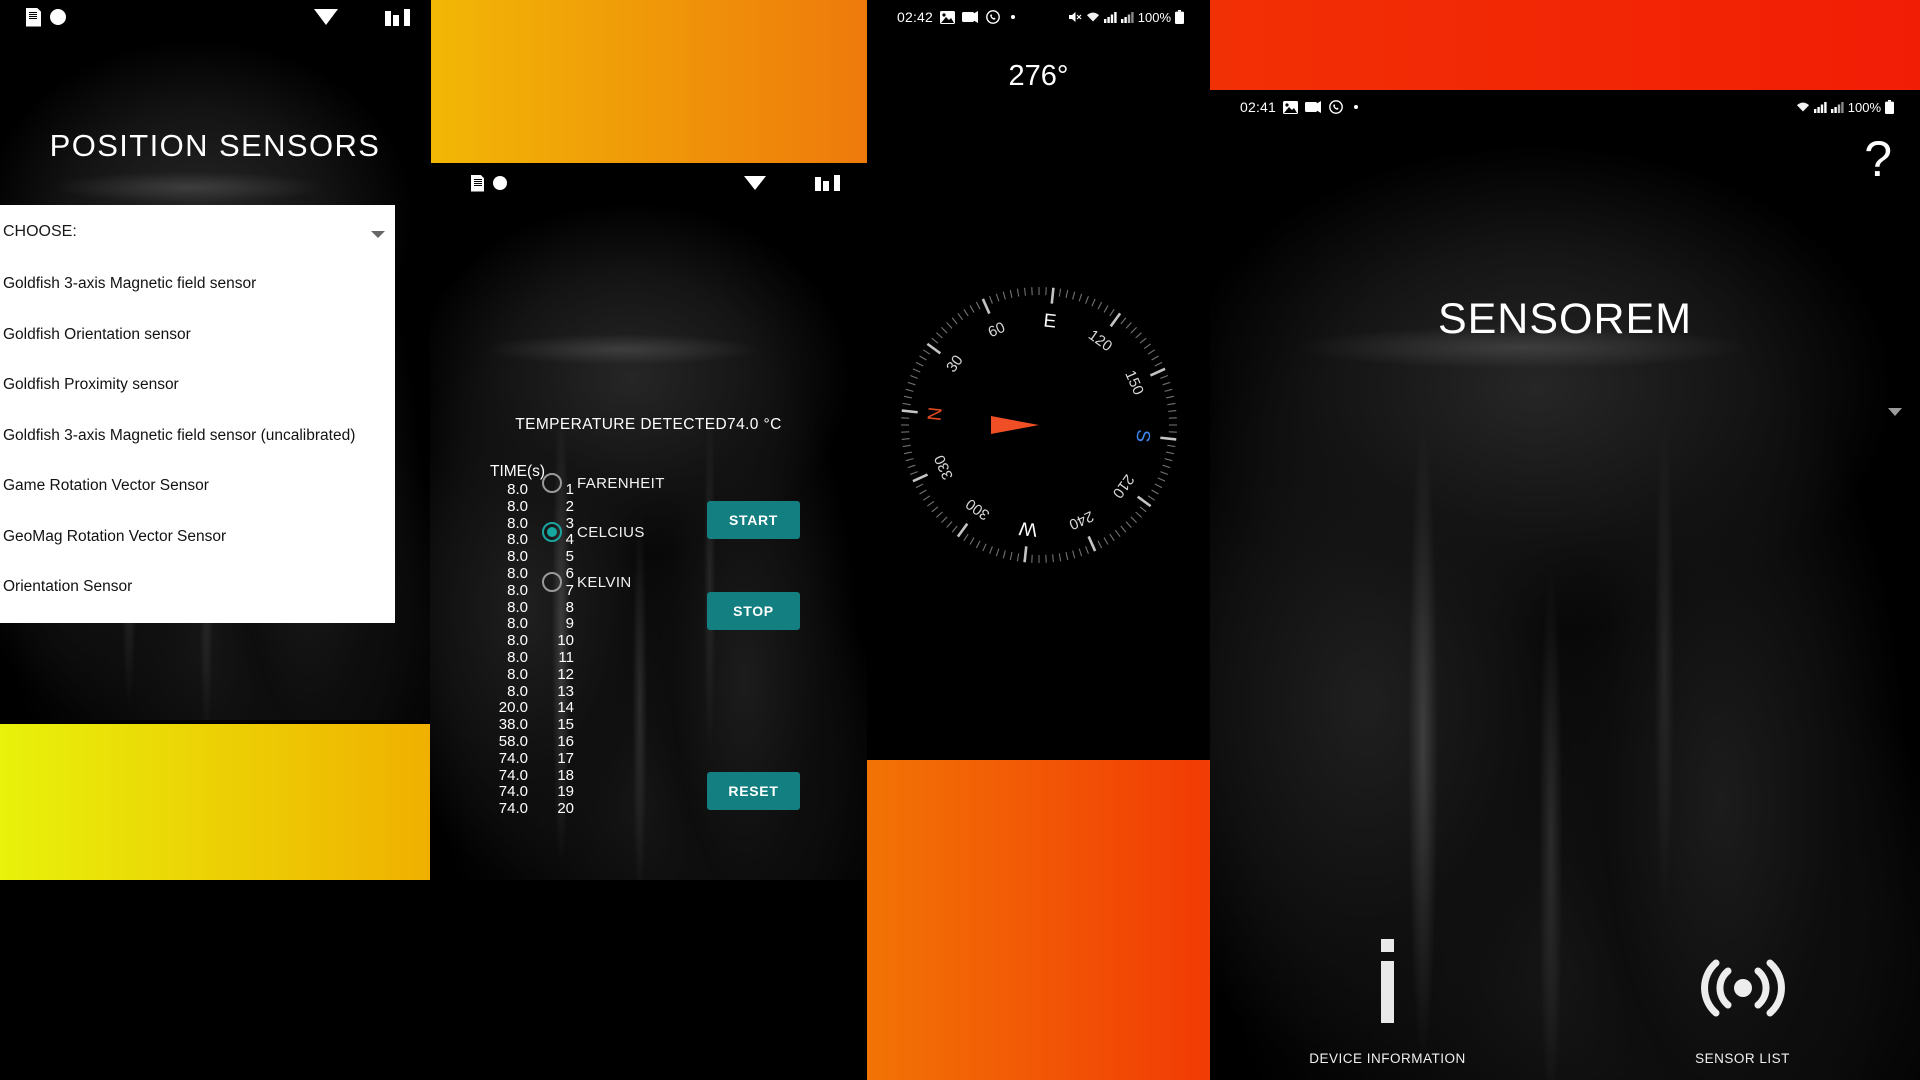 The width and height of the screenshot is (1920, 1080). Describe the element at coordinates (1134, 383) in the screenshot. I see `compass-degree-label: 150` at that location.